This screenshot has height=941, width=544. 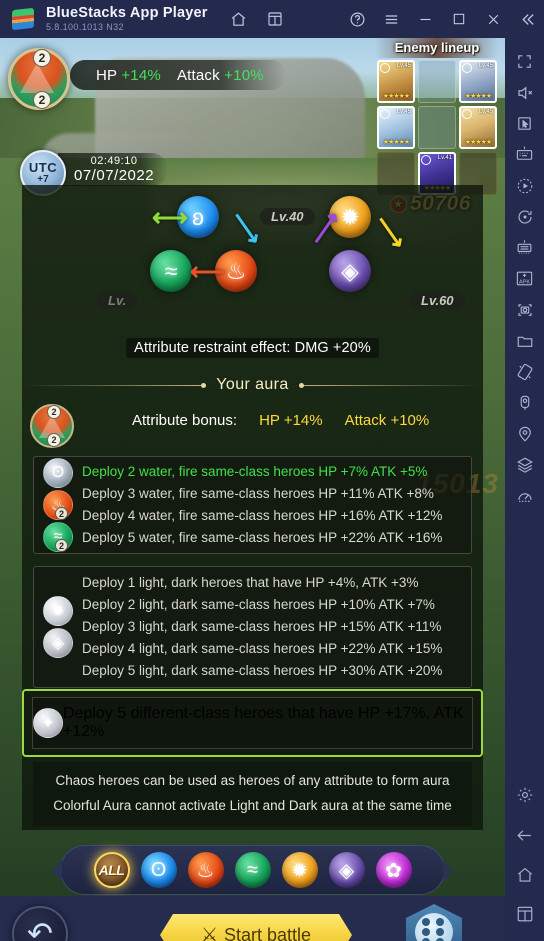 I want to click on filter-wood: ≈, so click(x=252, y=870).